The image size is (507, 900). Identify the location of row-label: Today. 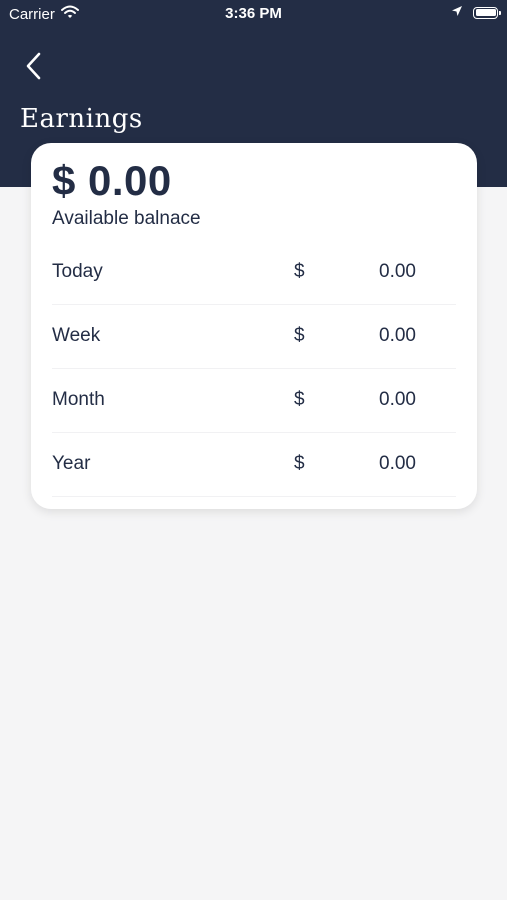
(77, 271).